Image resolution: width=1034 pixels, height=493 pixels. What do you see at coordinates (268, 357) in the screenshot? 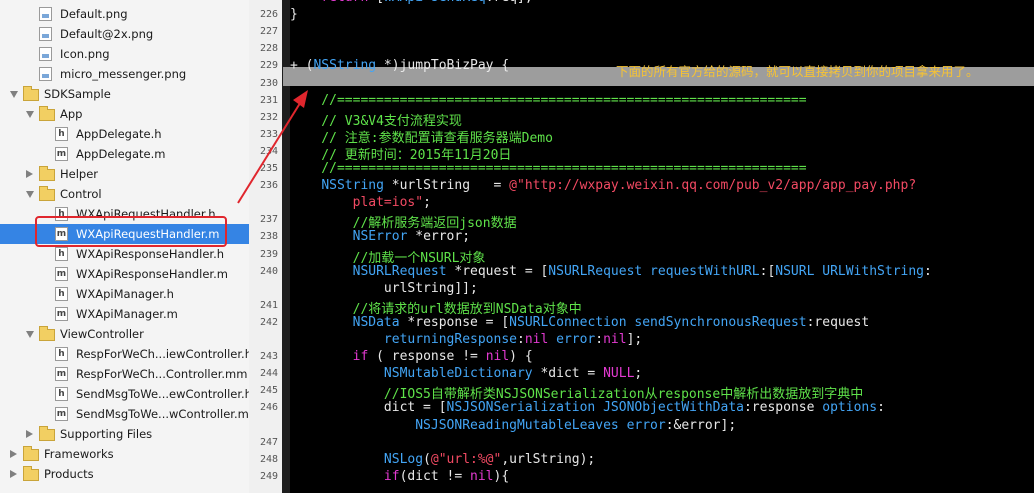
I see `line-number: 243` at bounding box center [268, 357].